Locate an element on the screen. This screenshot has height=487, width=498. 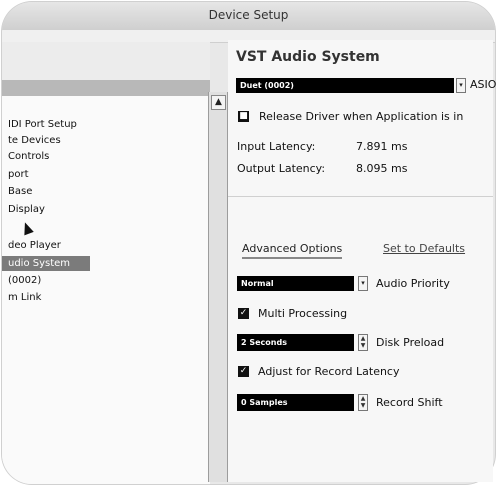
adjust-record-latency-label: Adjust for Record Latency is located at coordinates (329, 371).